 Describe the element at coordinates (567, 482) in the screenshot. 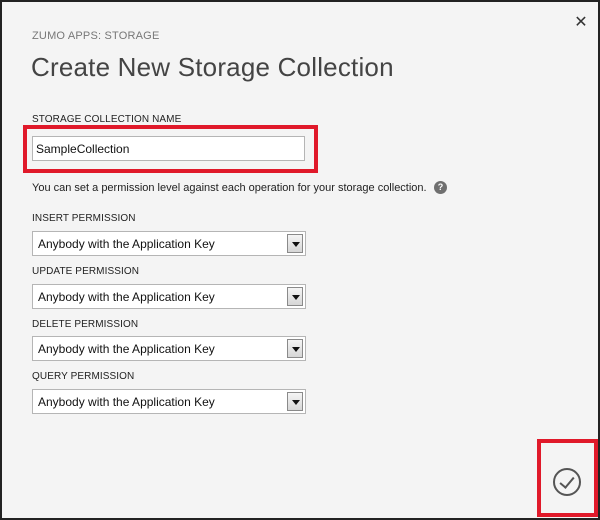

I see `checkmark-icon` at that location.